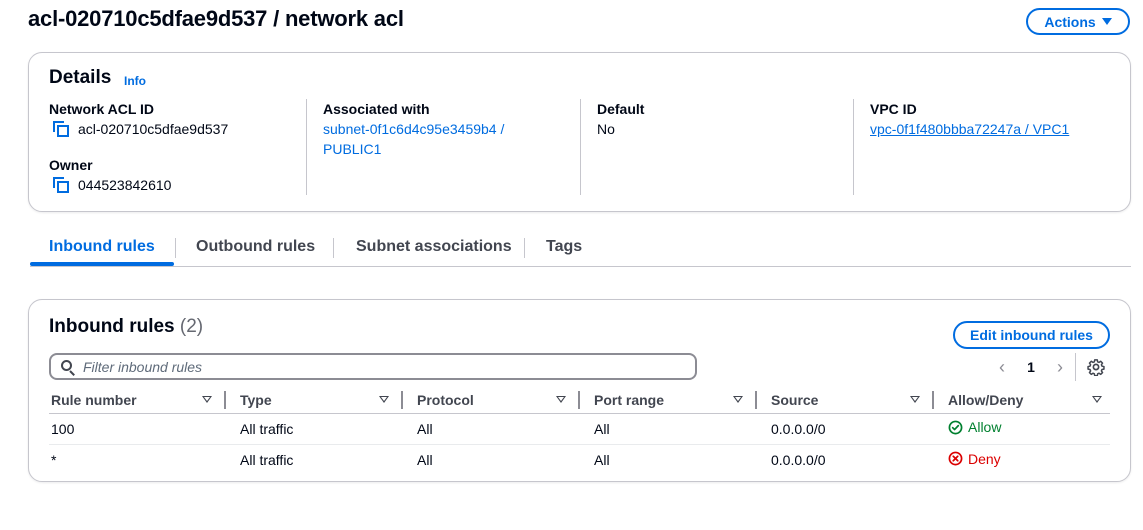  I want to click on chevron-right-icon: ›, so click(1060, 367).